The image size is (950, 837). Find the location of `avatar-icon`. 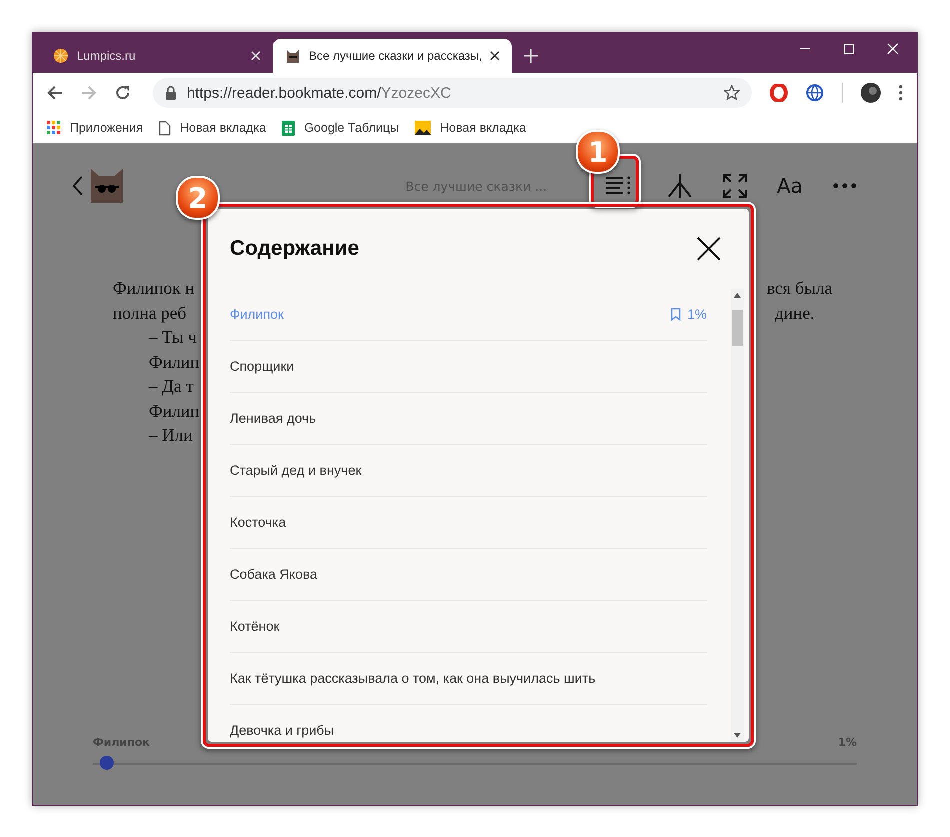

avatar-icon is located at coordinates (871, 93).